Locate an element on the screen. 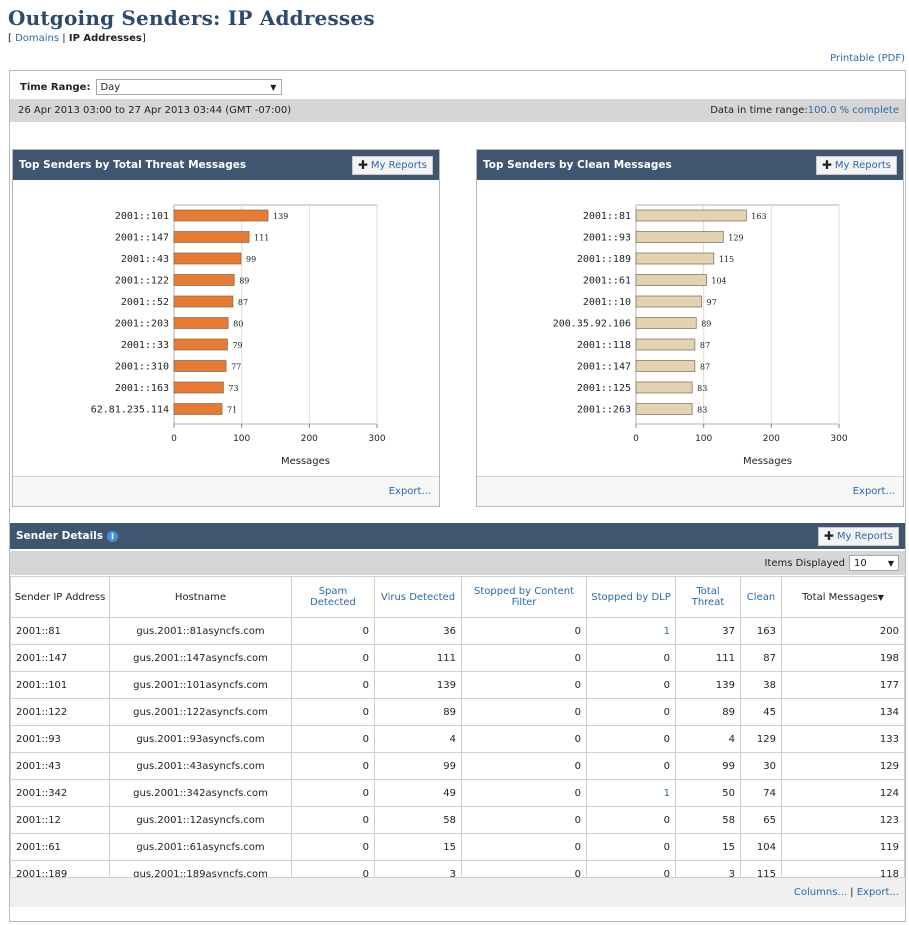 The width and height of the screenshot is (909, 925). col-content-filter: Stopped by Content Filter is located at coordinates (524, 597).